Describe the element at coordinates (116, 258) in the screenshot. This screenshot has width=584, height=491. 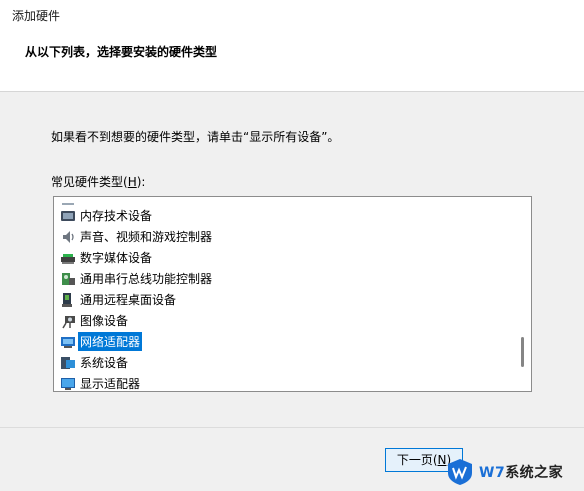
I see `list-item-label: 数字媒体设备` at that location.